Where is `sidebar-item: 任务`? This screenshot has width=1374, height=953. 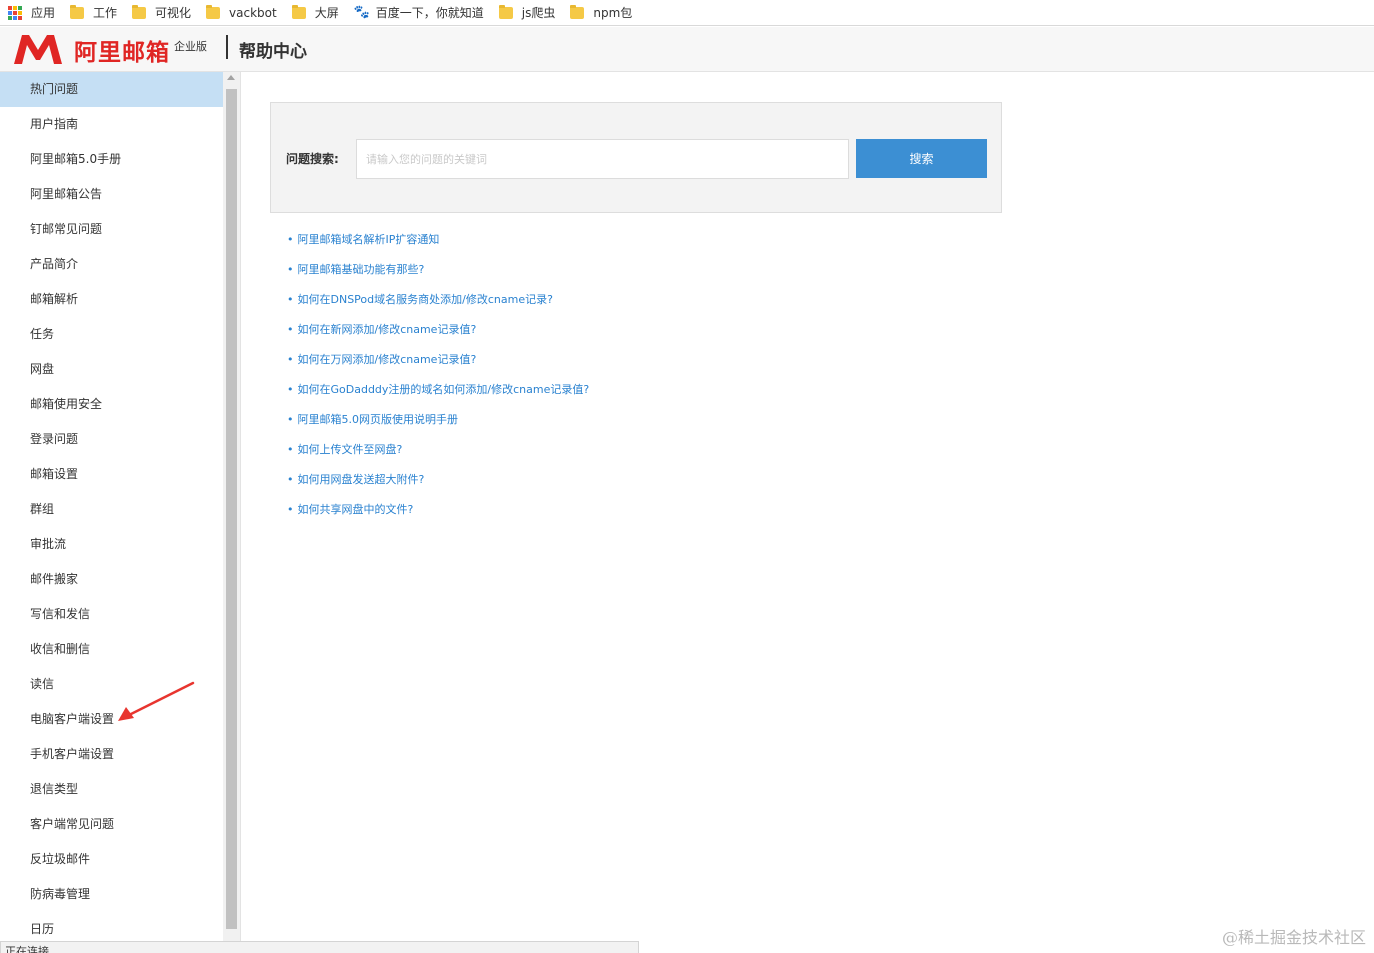
sidebar-item: 任务 is located at coordinates (111, 334).